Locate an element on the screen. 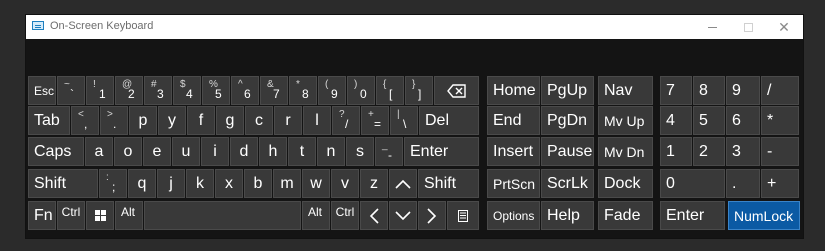 This screenshot has width=825, height=251. key-num3: 3 is located at coordinates (743, 151).